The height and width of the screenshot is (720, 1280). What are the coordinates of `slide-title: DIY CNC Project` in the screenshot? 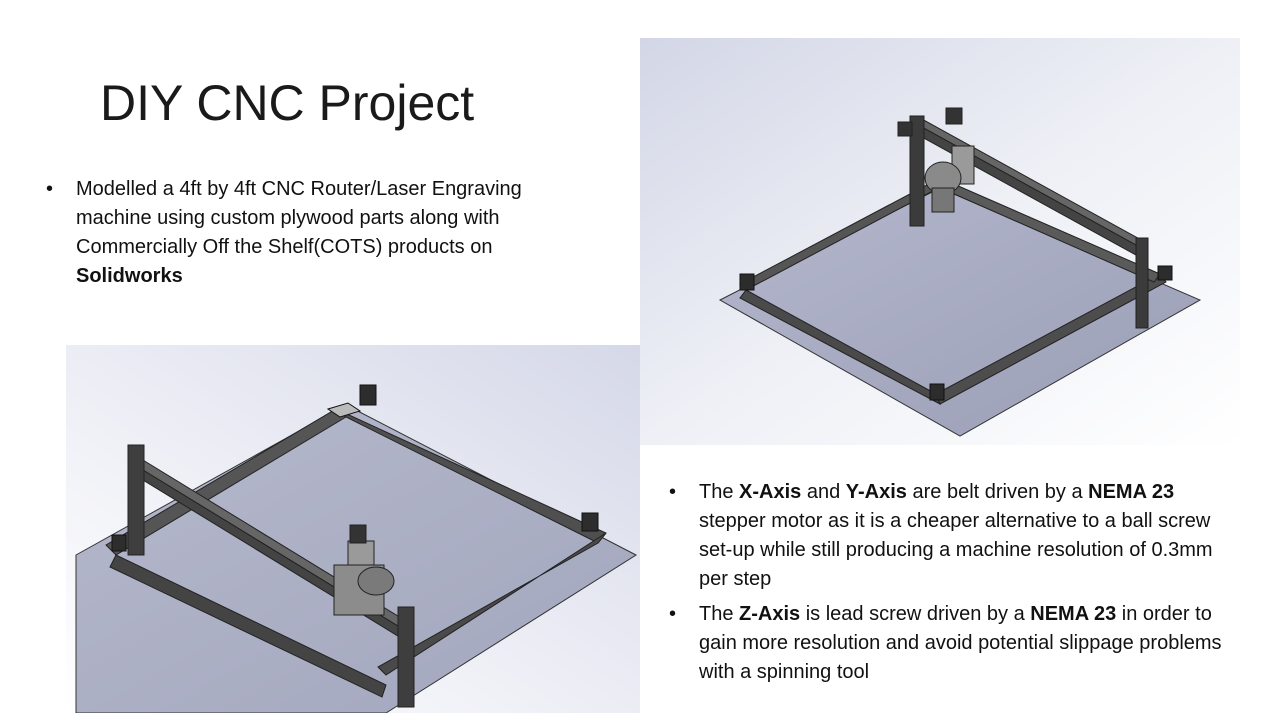 It's located at (287, 103).